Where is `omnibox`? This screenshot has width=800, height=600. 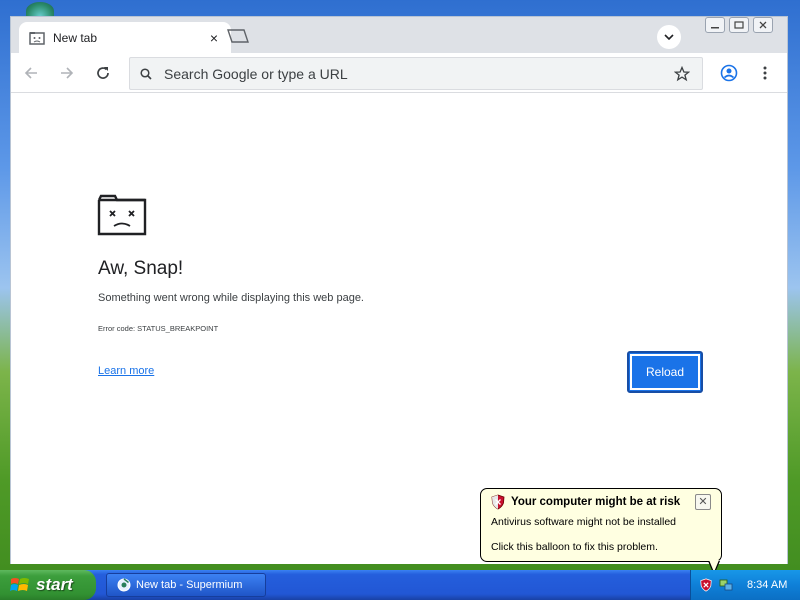 omnibox is located at coordinates (416, 73).